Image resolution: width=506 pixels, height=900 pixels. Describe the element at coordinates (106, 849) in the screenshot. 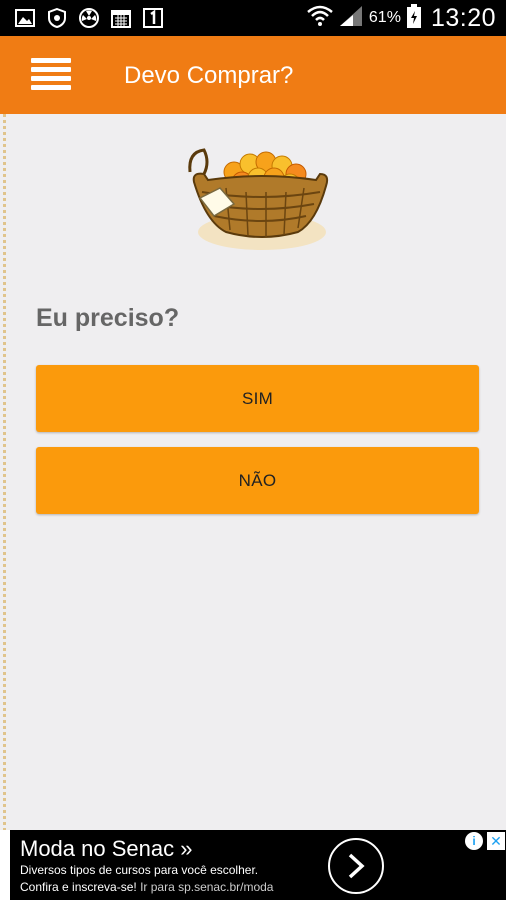

I see `ad-title: Moda no Senac »` at that location.